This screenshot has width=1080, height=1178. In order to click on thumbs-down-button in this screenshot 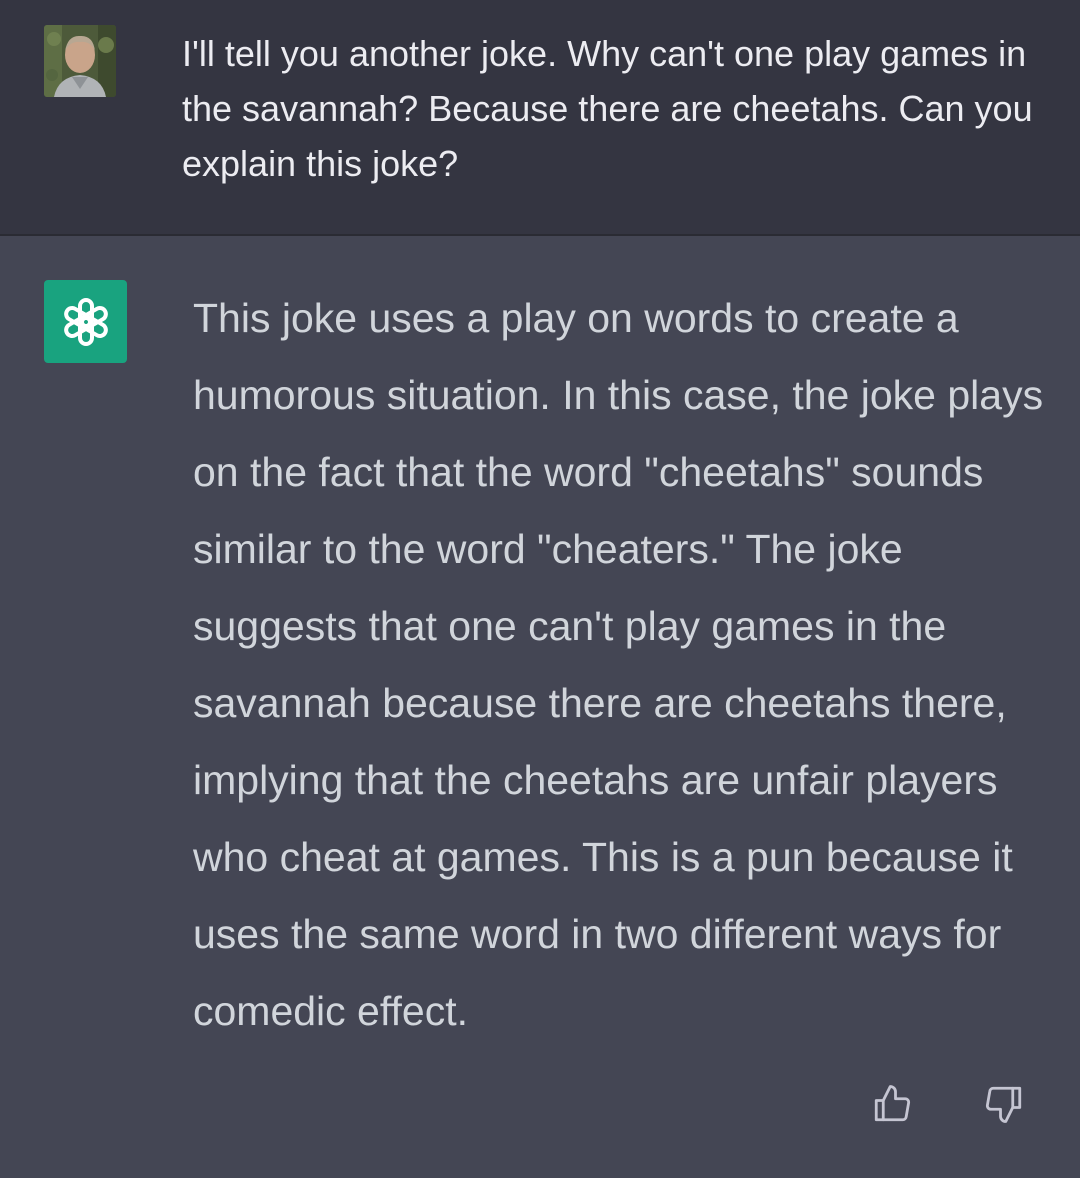, I will do `click(1004, 1104)`.